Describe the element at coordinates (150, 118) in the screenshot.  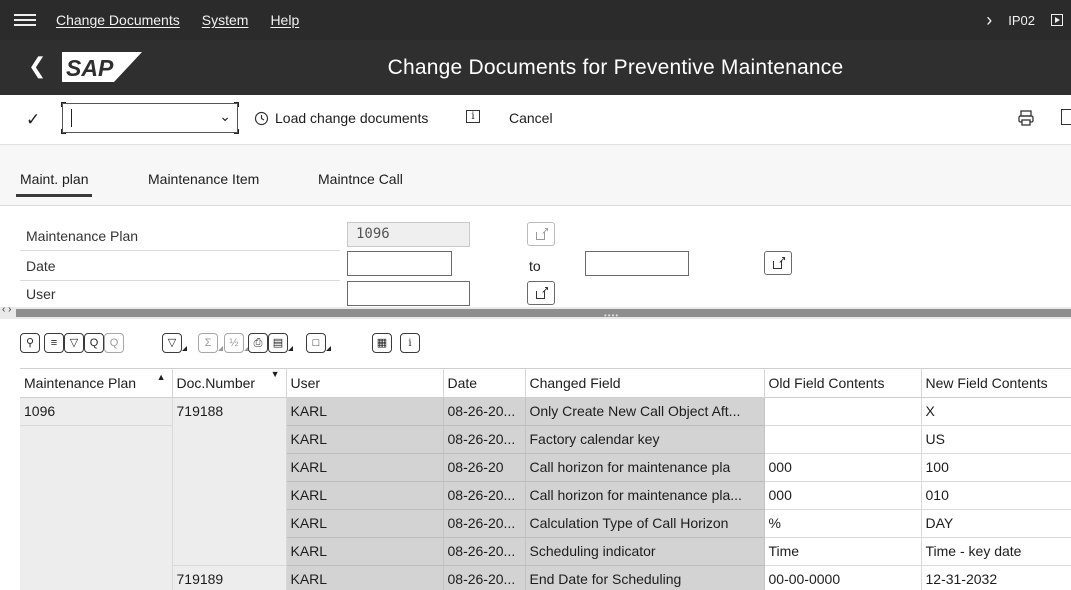
I see `command-field: ⌄` at that location.